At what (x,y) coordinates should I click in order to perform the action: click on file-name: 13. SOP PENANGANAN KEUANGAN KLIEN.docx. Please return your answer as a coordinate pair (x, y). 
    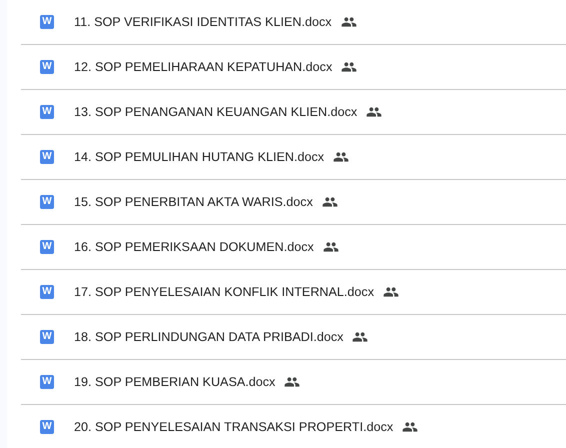
    Looking at the image, I should click on (216, 112).